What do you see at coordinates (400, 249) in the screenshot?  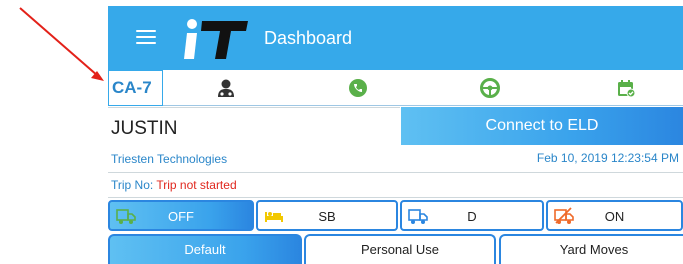 I see `tab-personal-use: Personal Use` at bounding box center [400, 249].